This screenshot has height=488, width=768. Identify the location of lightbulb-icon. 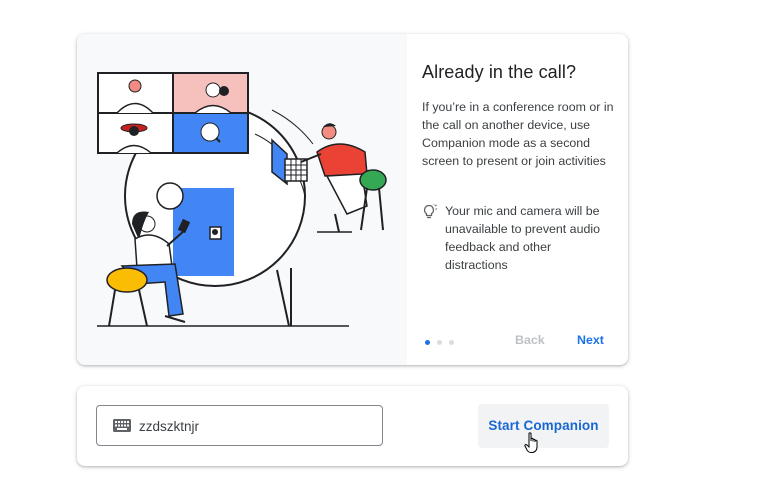
(430, 211).